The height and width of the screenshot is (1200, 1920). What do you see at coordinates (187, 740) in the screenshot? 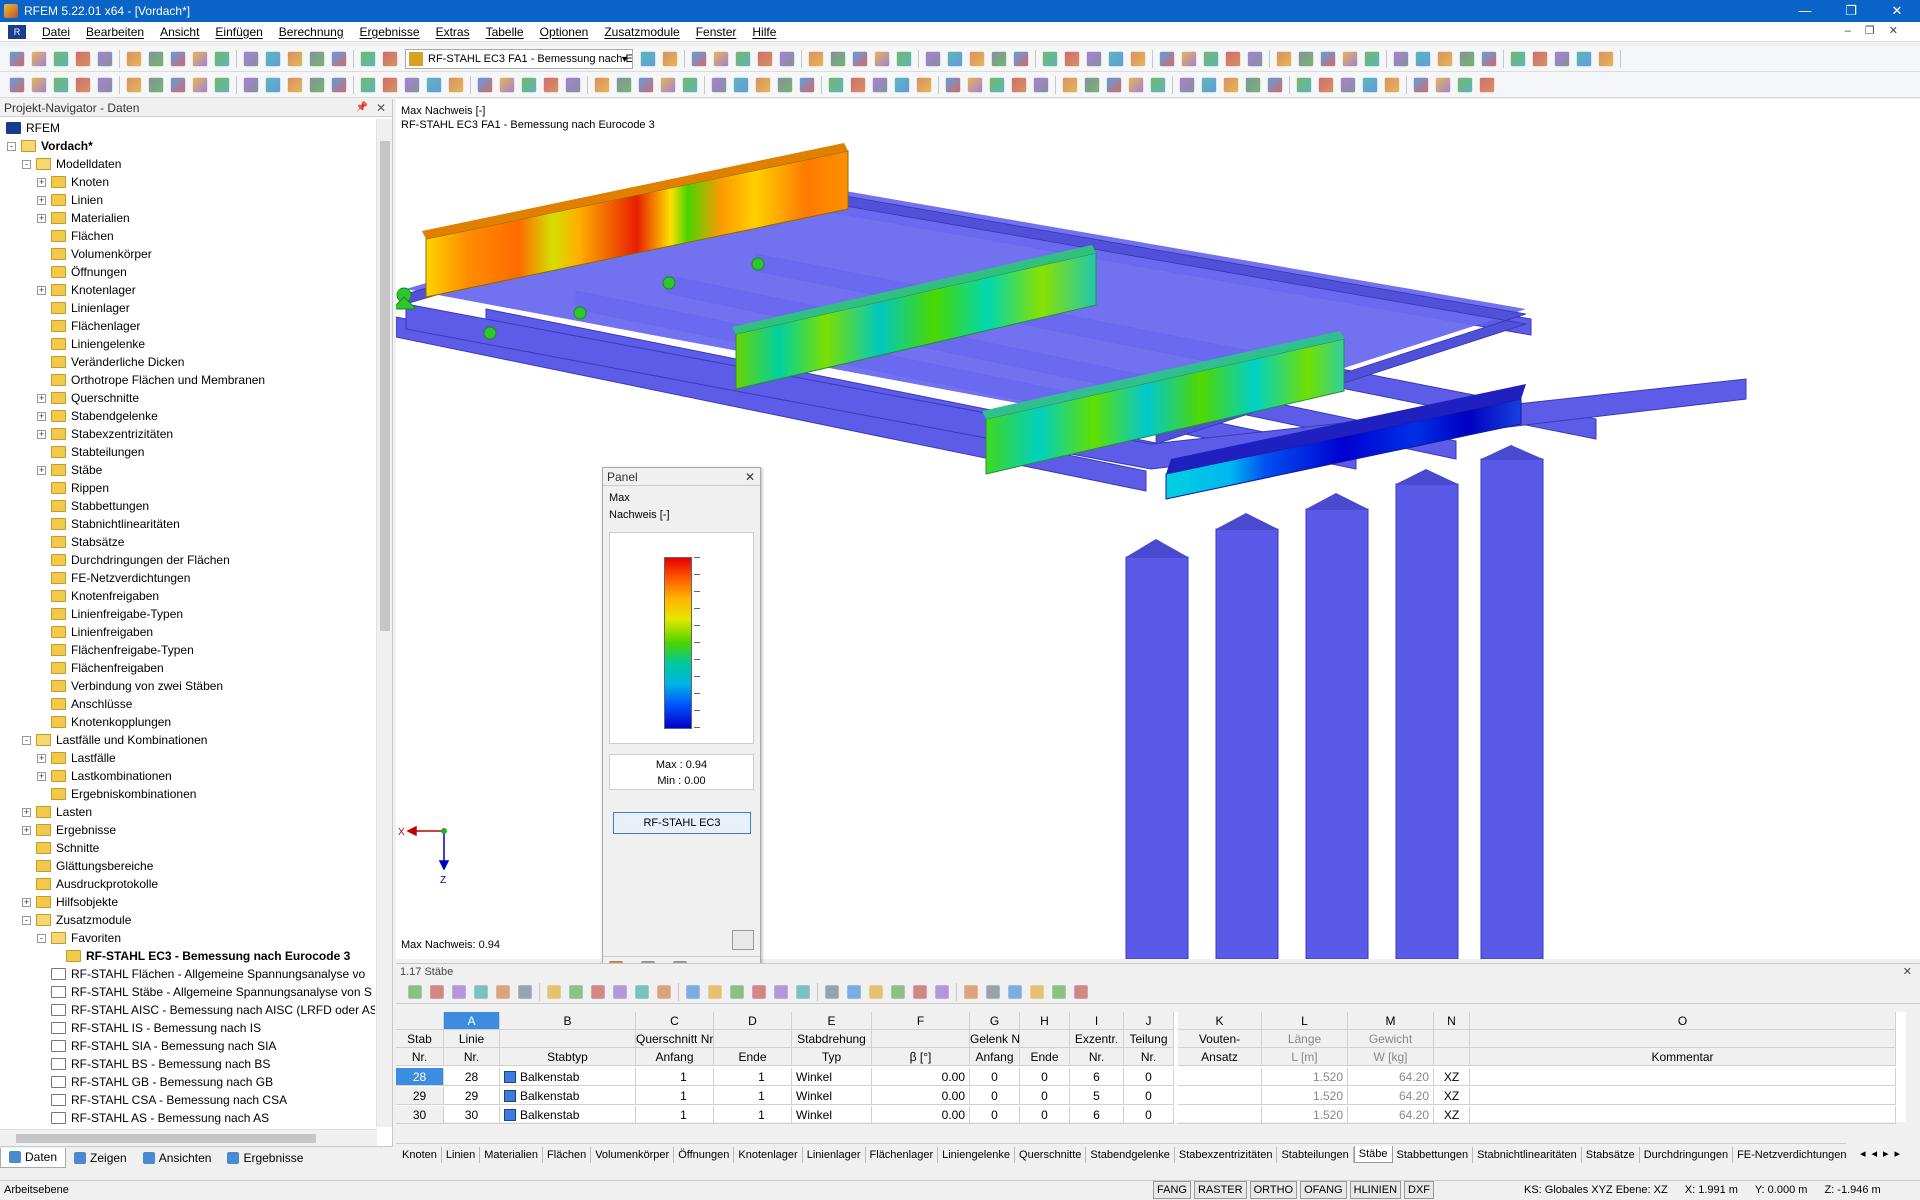
I see `tree-item: - Lastfälle und Kombinationen` at bounding box center [187, 740].